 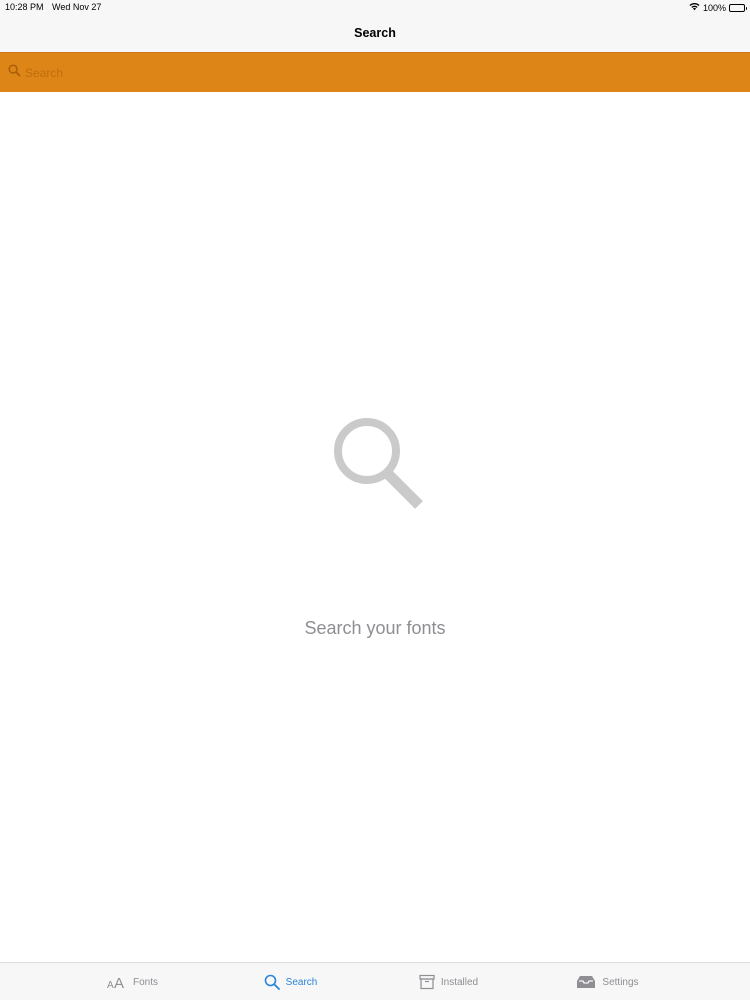 I want to click on tab-settings: Settings, so click(x=607, y=982).